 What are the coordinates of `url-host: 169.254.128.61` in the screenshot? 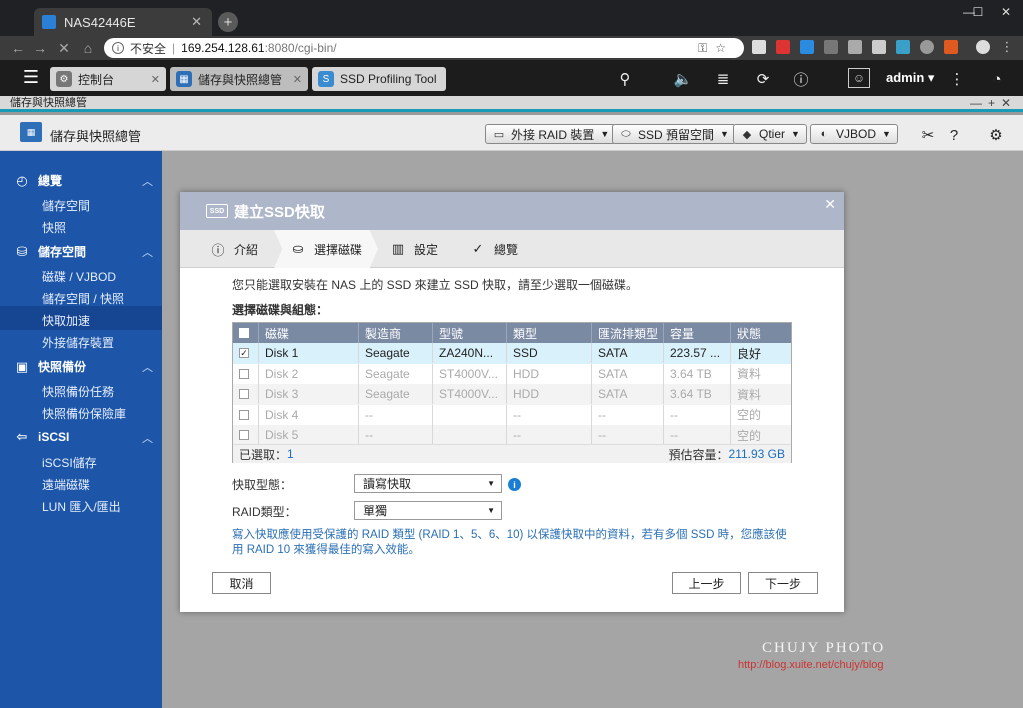 It's located at (223, 48).